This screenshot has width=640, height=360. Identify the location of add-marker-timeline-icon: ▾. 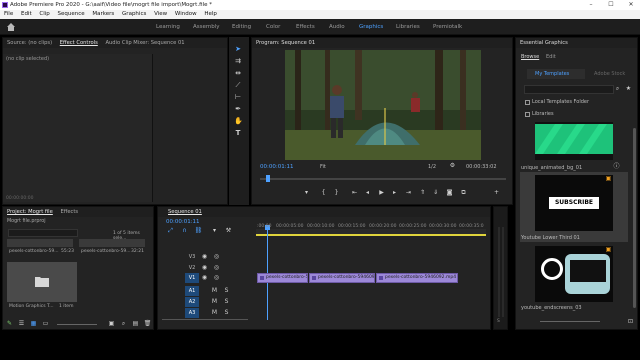
(214, 231).